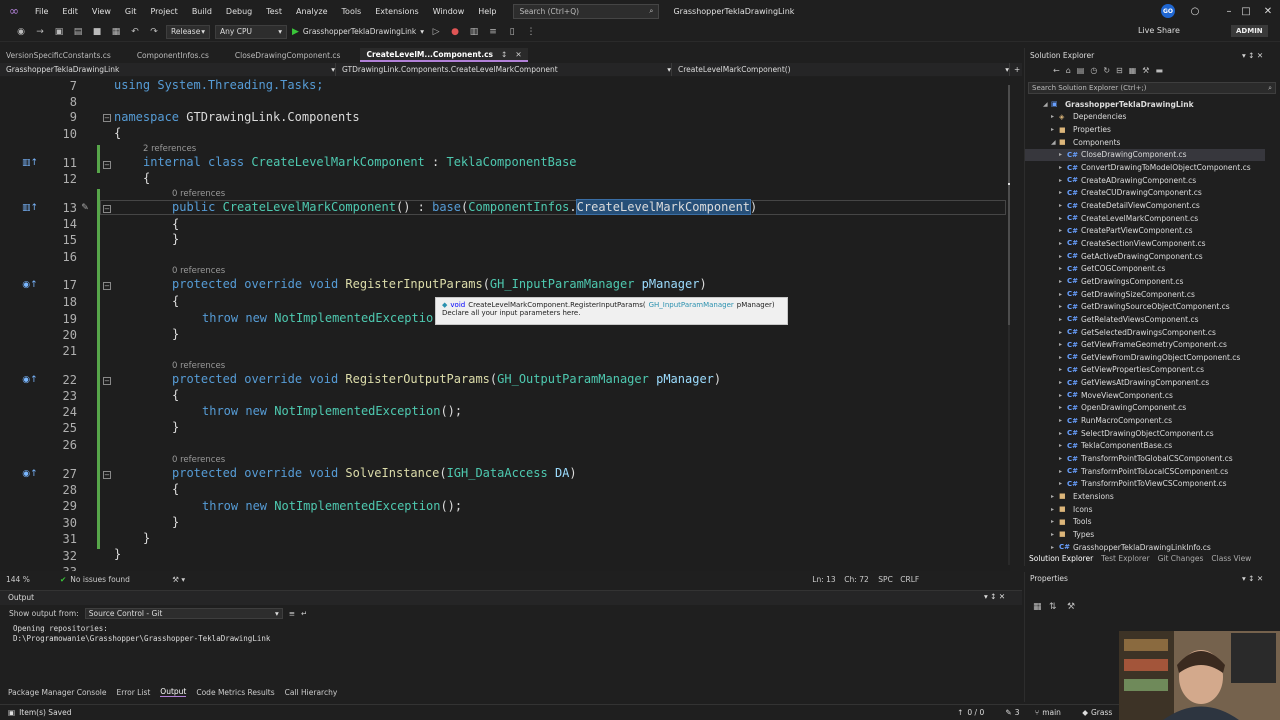 The image size is (1280, 720). I want to click on live-share-button: Live Share, so click(1159, 30).